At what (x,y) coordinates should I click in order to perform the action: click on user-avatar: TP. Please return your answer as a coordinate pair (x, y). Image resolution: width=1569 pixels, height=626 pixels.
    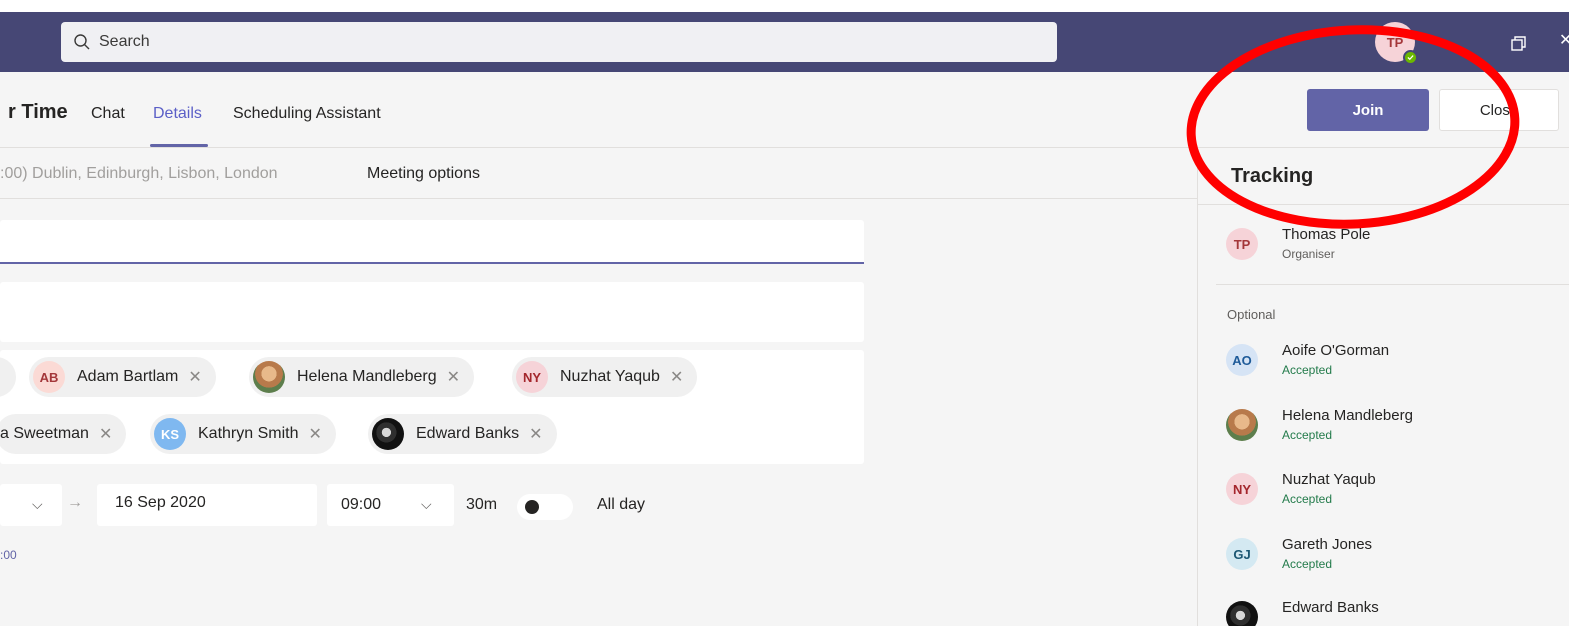
    Looking at the image, I should click on (1396, 43).